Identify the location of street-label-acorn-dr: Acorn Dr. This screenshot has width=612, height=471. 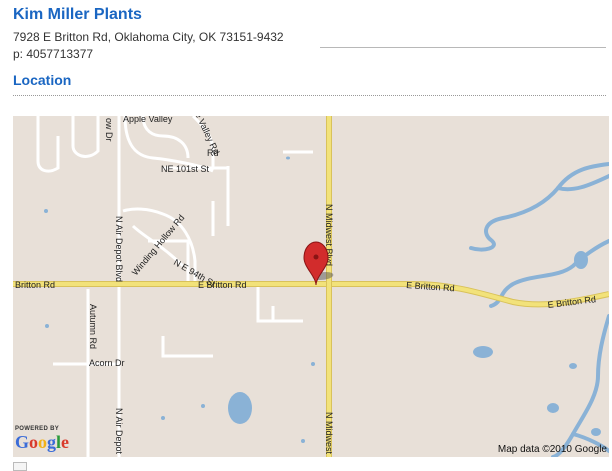
(107, 363).